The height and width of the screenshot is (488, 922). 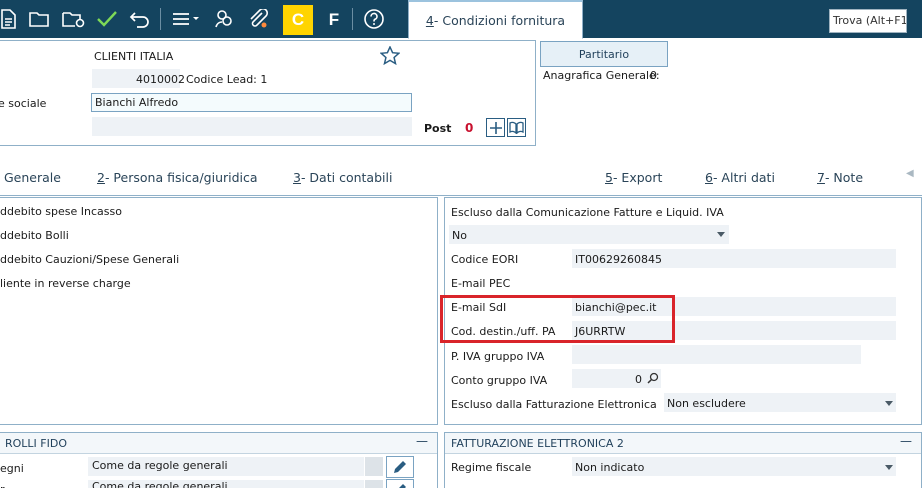 I want to click on fido-row1-value: Come da regole generali, so click(x=160, y=465).